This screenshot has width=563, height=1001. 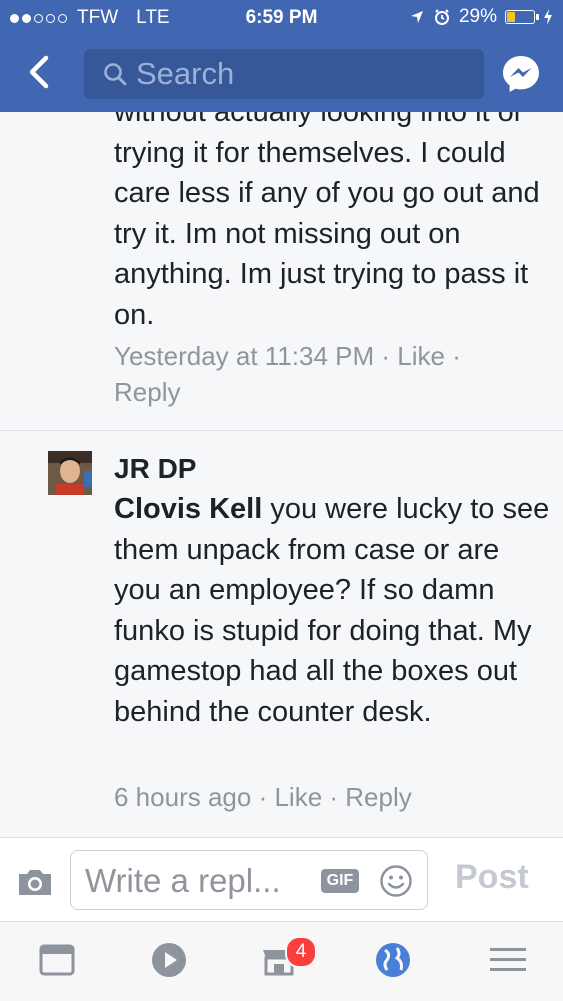 What do you see at coordinates (522, 17) in the screenshot?
I see `battery-icon` at bounding box center [522, 17].